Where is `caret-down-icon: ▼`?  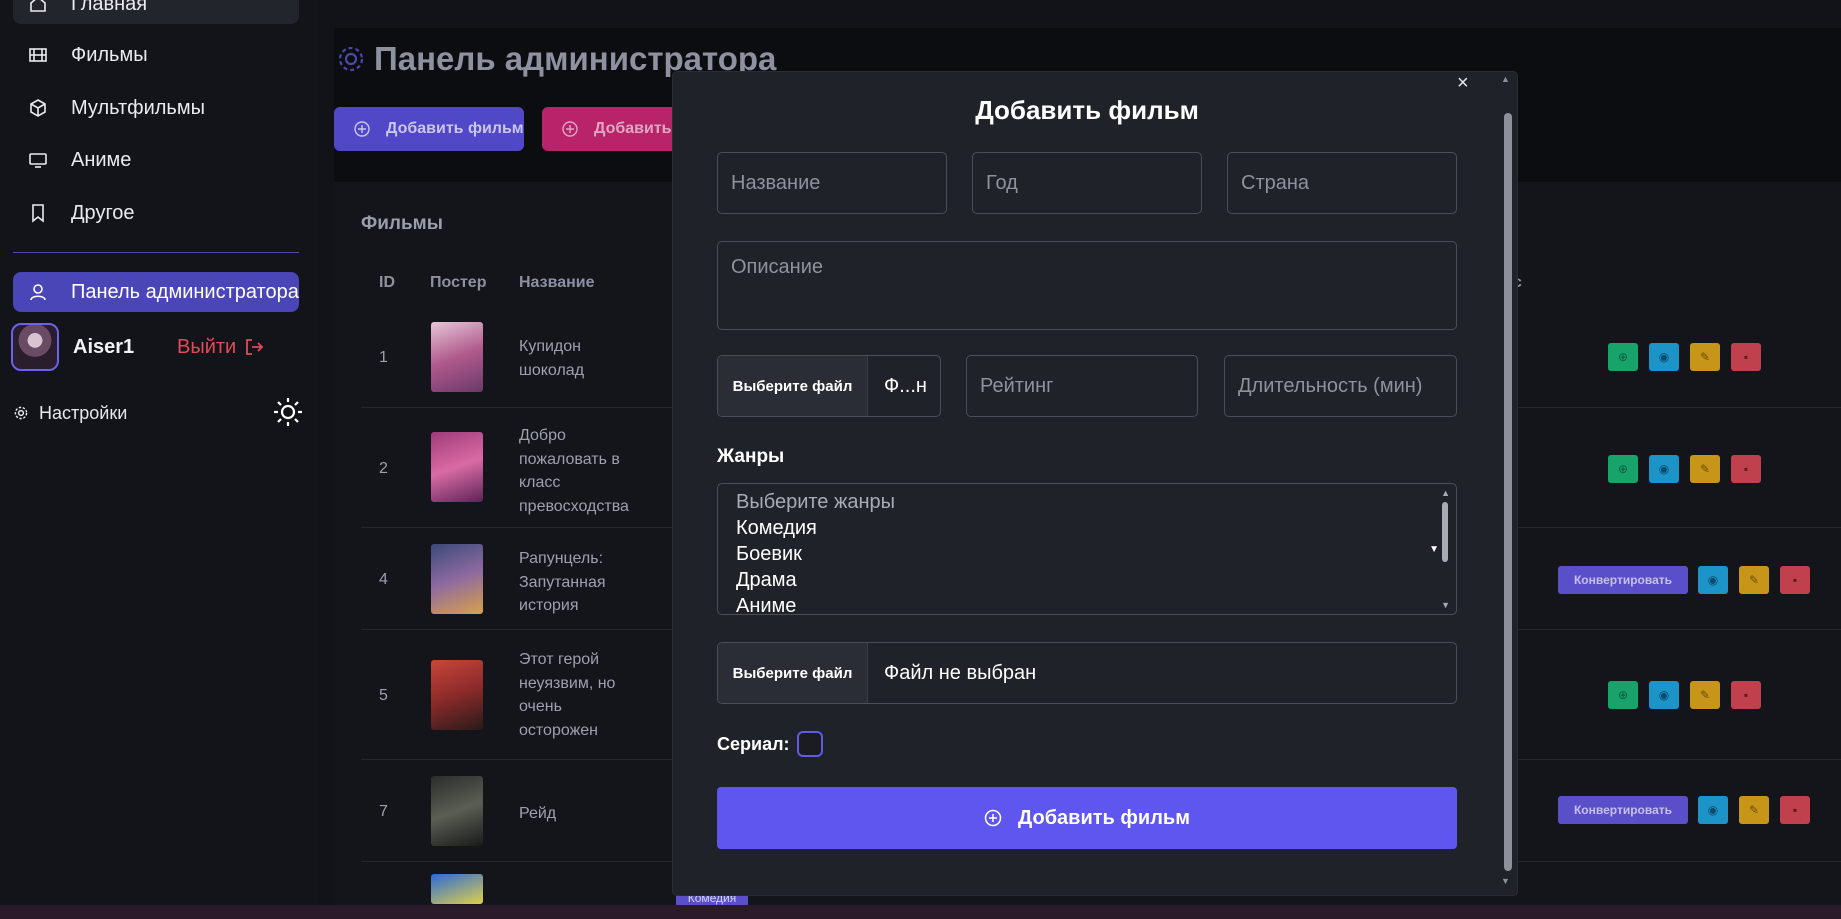
caret-down-icon: ▼ is located at coordinates (1434, 549).